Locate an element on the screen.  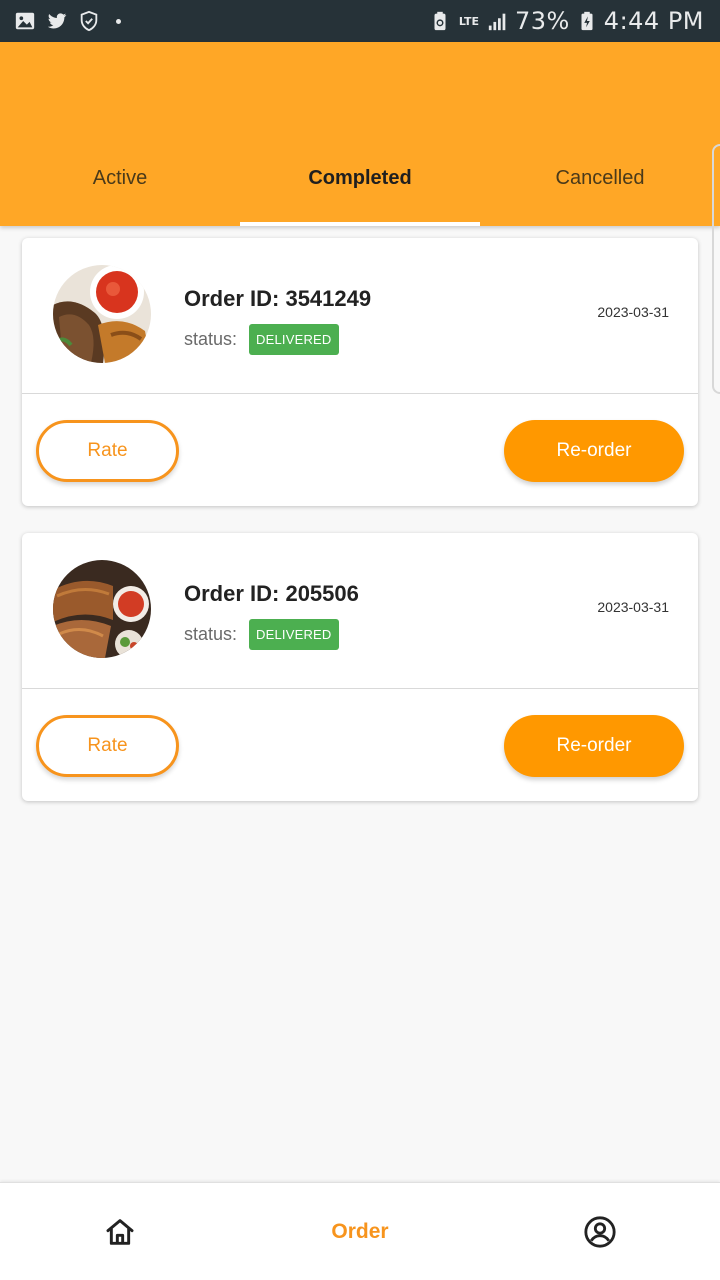
tab-label: Active is located at coordinates (120, 178).